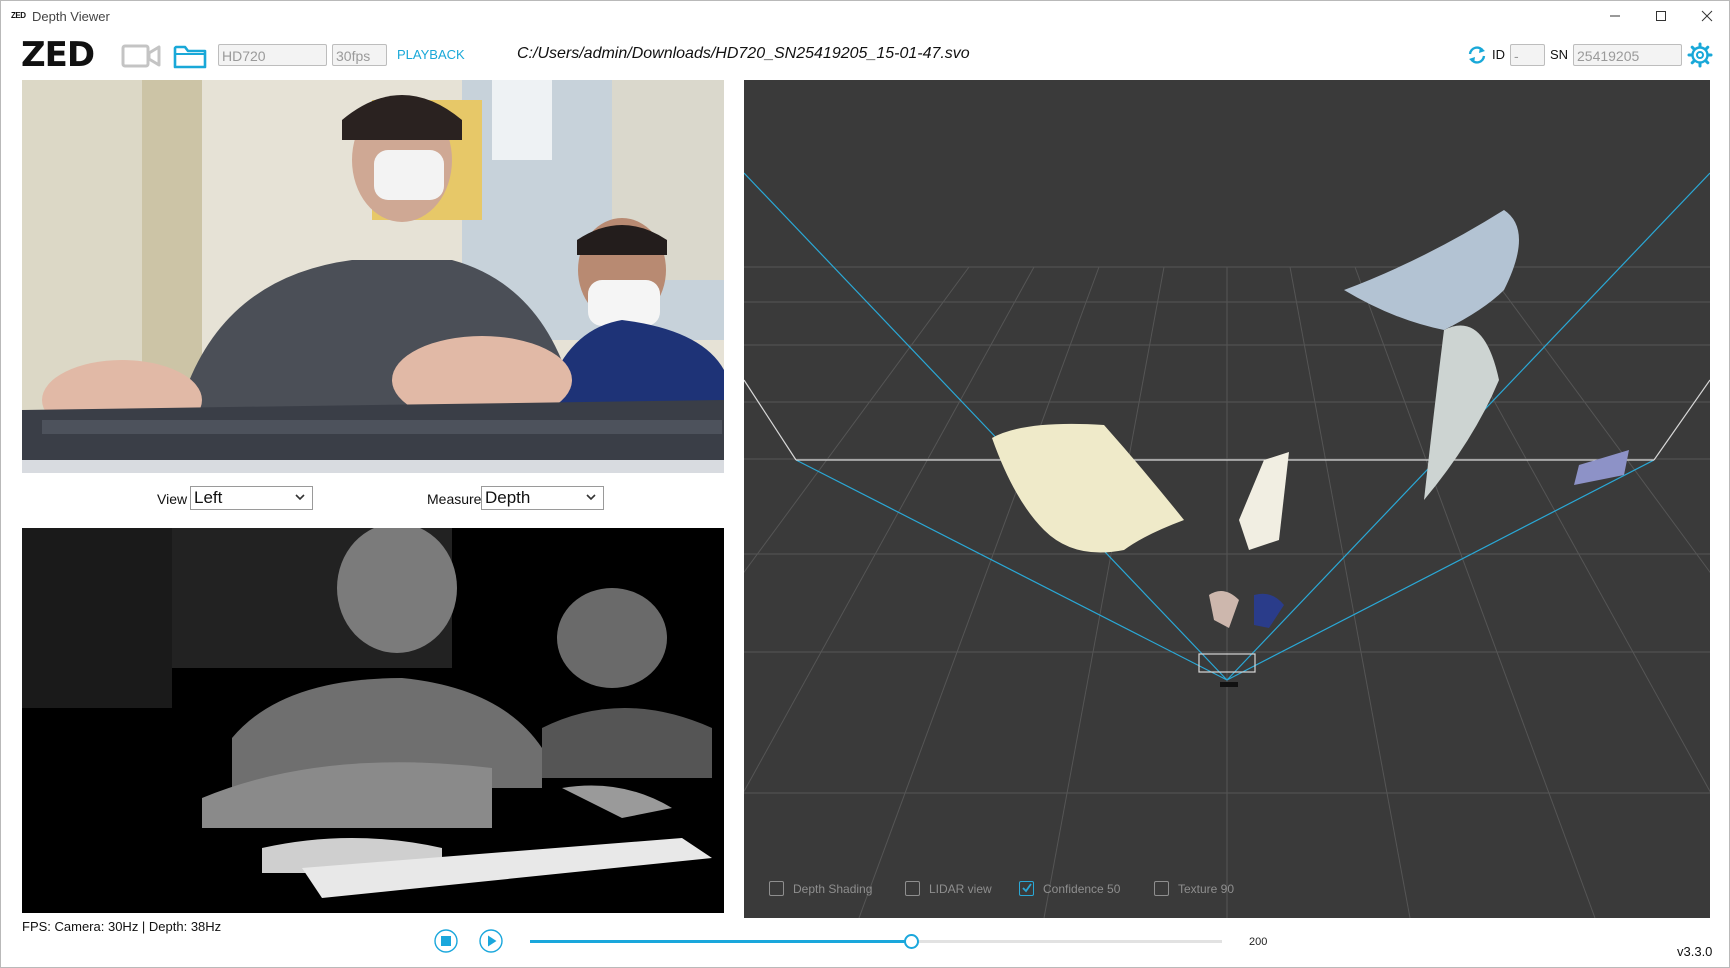 This screenshot has width=1730, height=968. Describe the element at coordinates (1498, 54) in the screenshot. I see `id-label: ID` at that location.